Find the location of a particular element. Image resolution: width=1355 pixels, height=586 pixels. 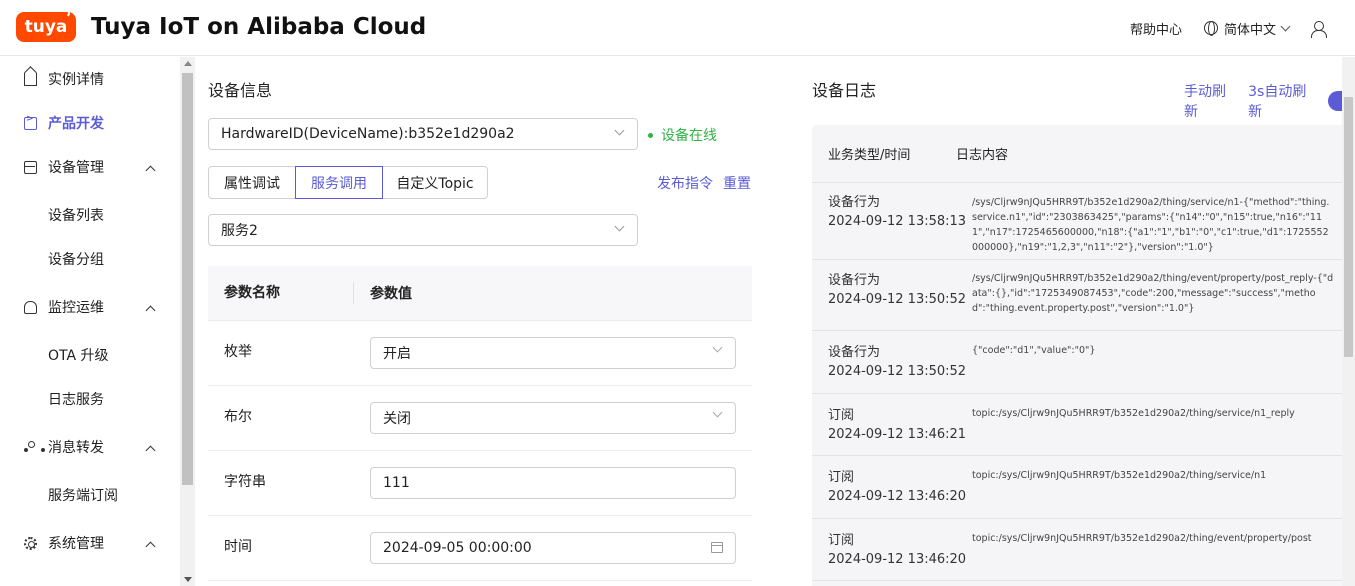

col-param-value: 参数值 is located at coordinates (391, 294).